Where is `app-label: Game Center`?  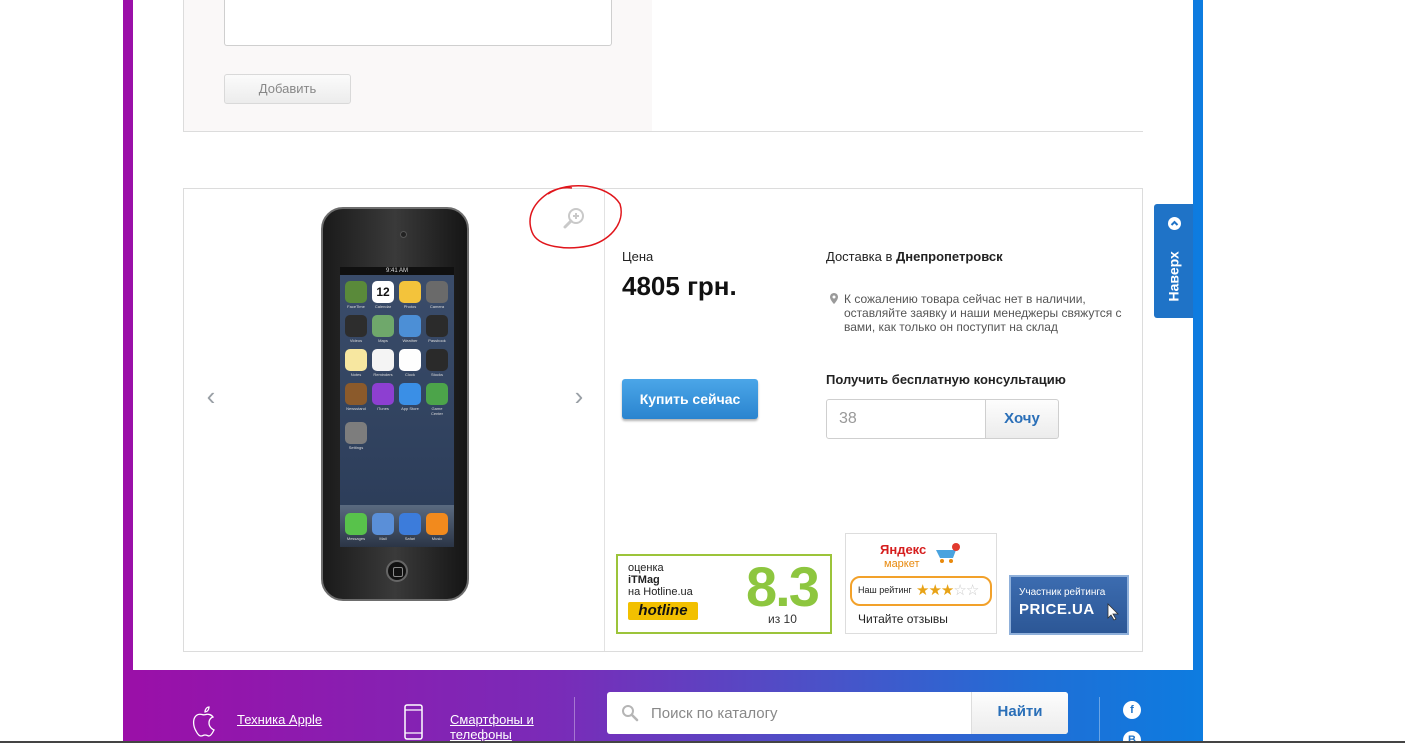
app-label: Game Center is located at coordinates (436, 411).